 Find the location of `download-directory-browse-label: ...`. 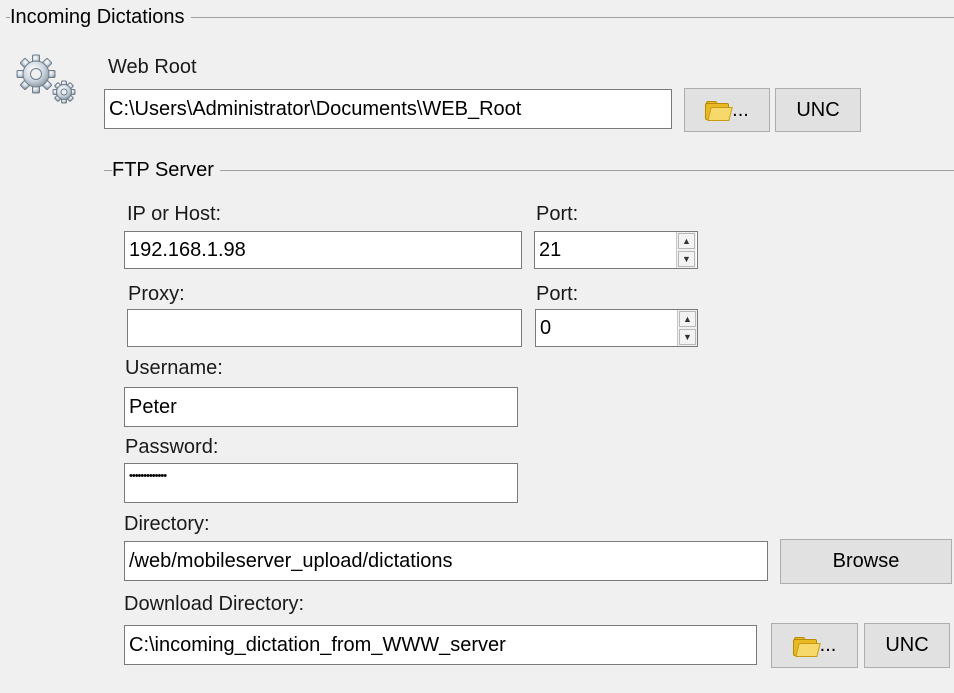

download-directory-browse-label: ... is located at coordinates (828, 645).